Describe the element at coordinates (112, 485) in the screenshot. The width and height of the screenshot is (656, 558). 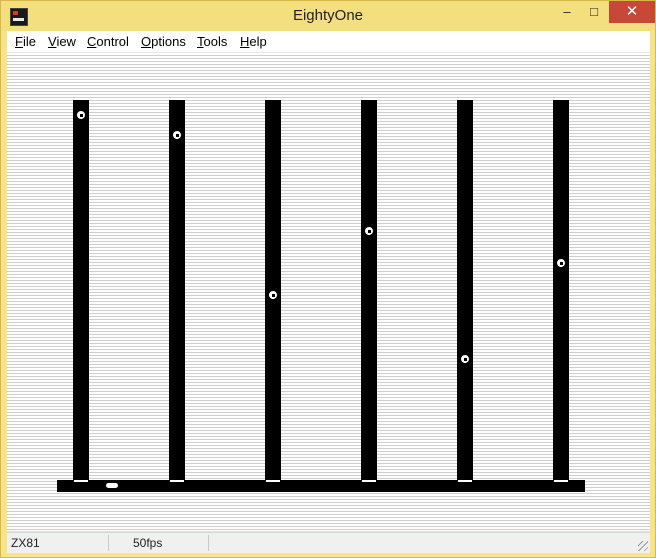
I see `player-sprite` at that location.